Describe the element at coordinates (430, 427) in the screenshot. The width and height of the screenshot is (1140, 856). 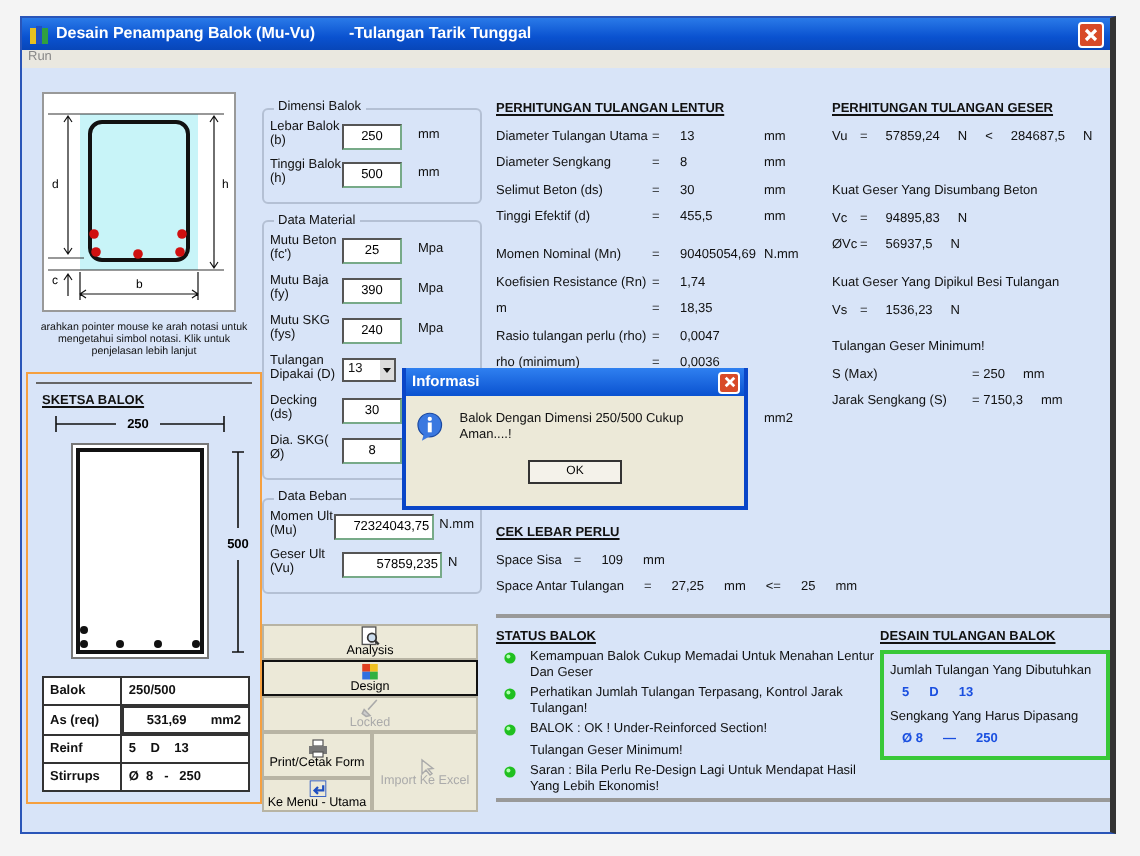
I see `info-icon` at that location.